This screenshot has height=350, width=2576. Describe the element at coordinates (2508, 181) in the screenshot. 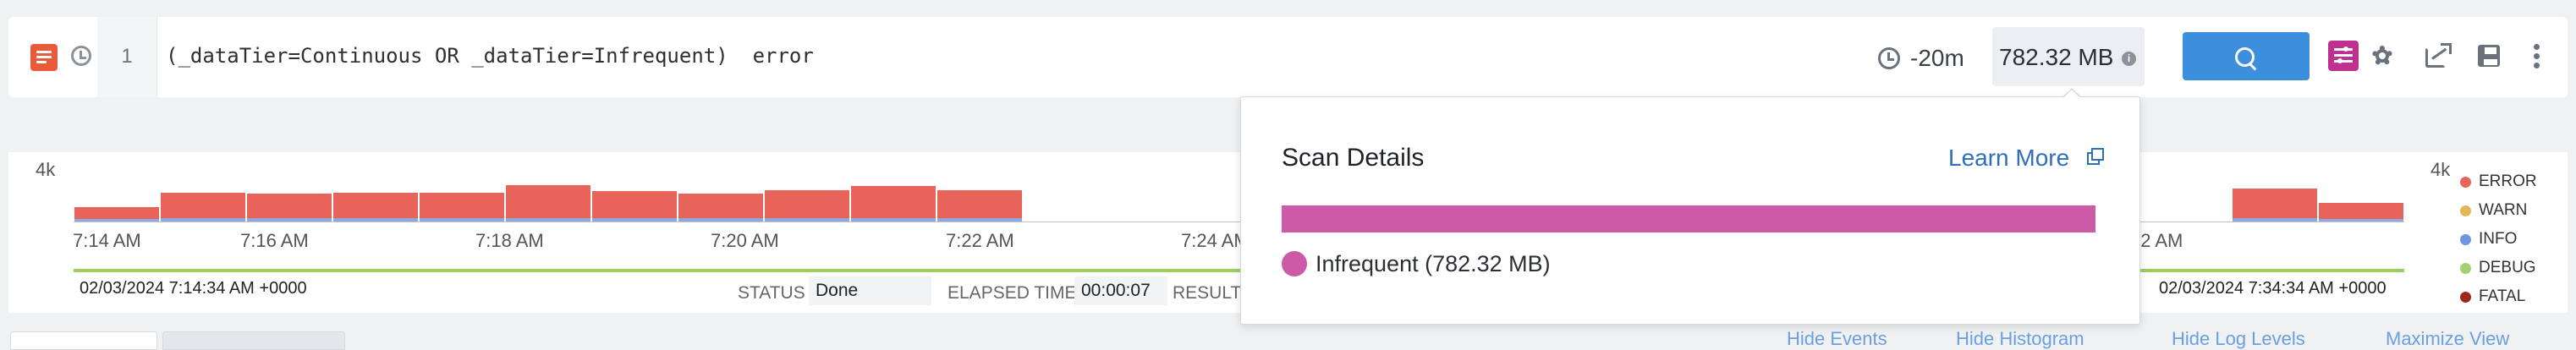

I see `legend-label: ERROR` at that location.